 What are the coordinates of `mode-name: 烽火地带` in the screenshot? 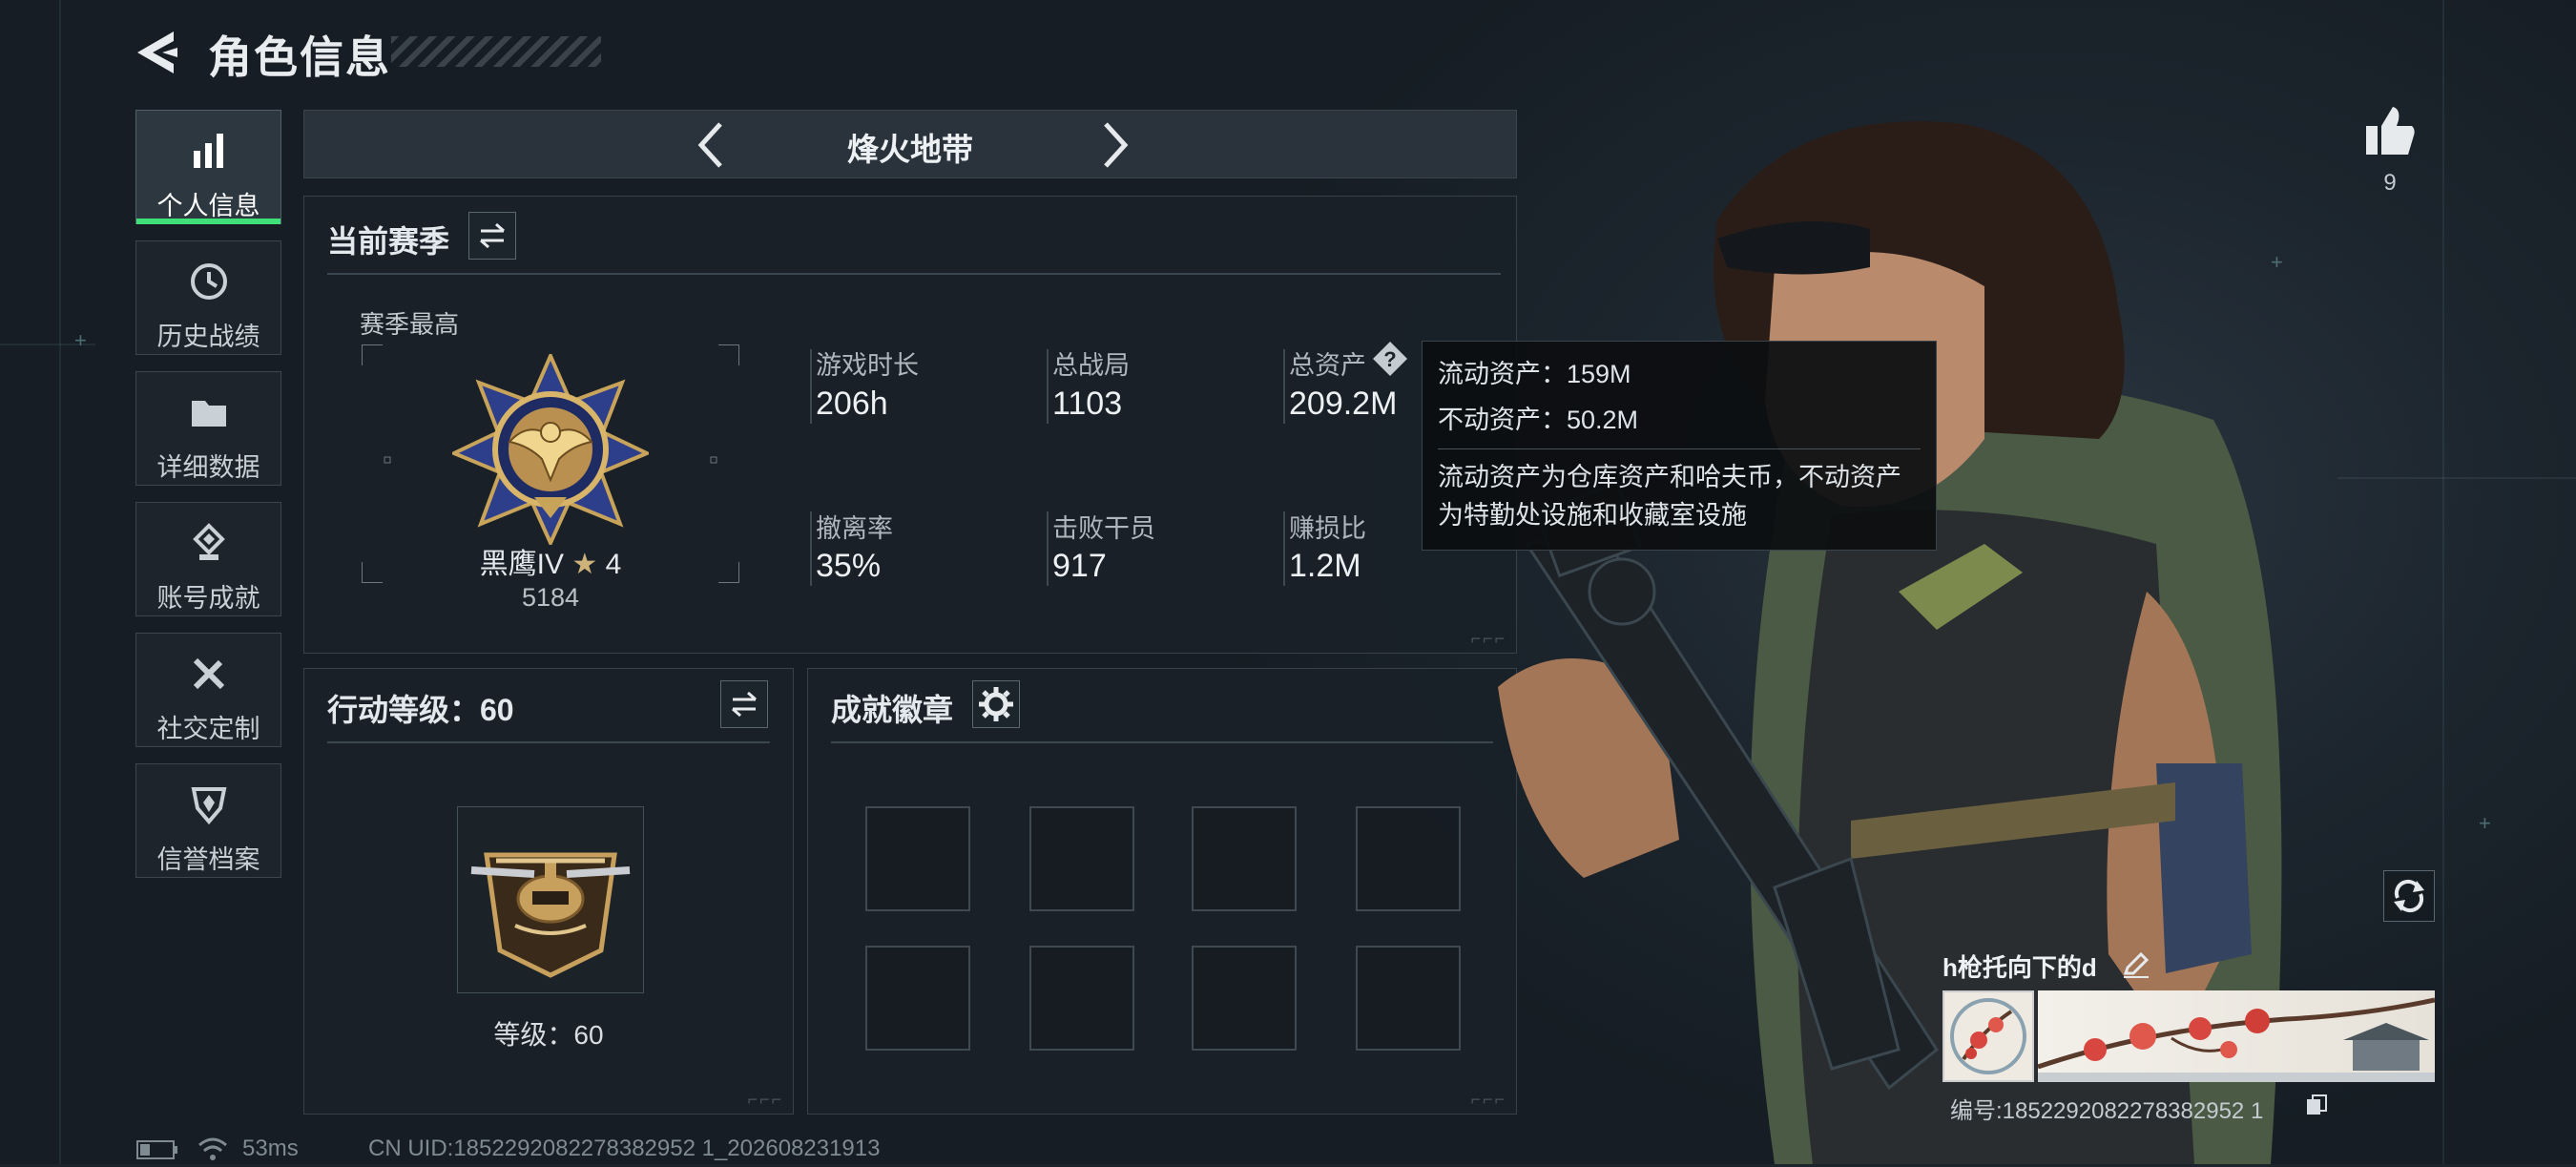 It's located at (910, 150).